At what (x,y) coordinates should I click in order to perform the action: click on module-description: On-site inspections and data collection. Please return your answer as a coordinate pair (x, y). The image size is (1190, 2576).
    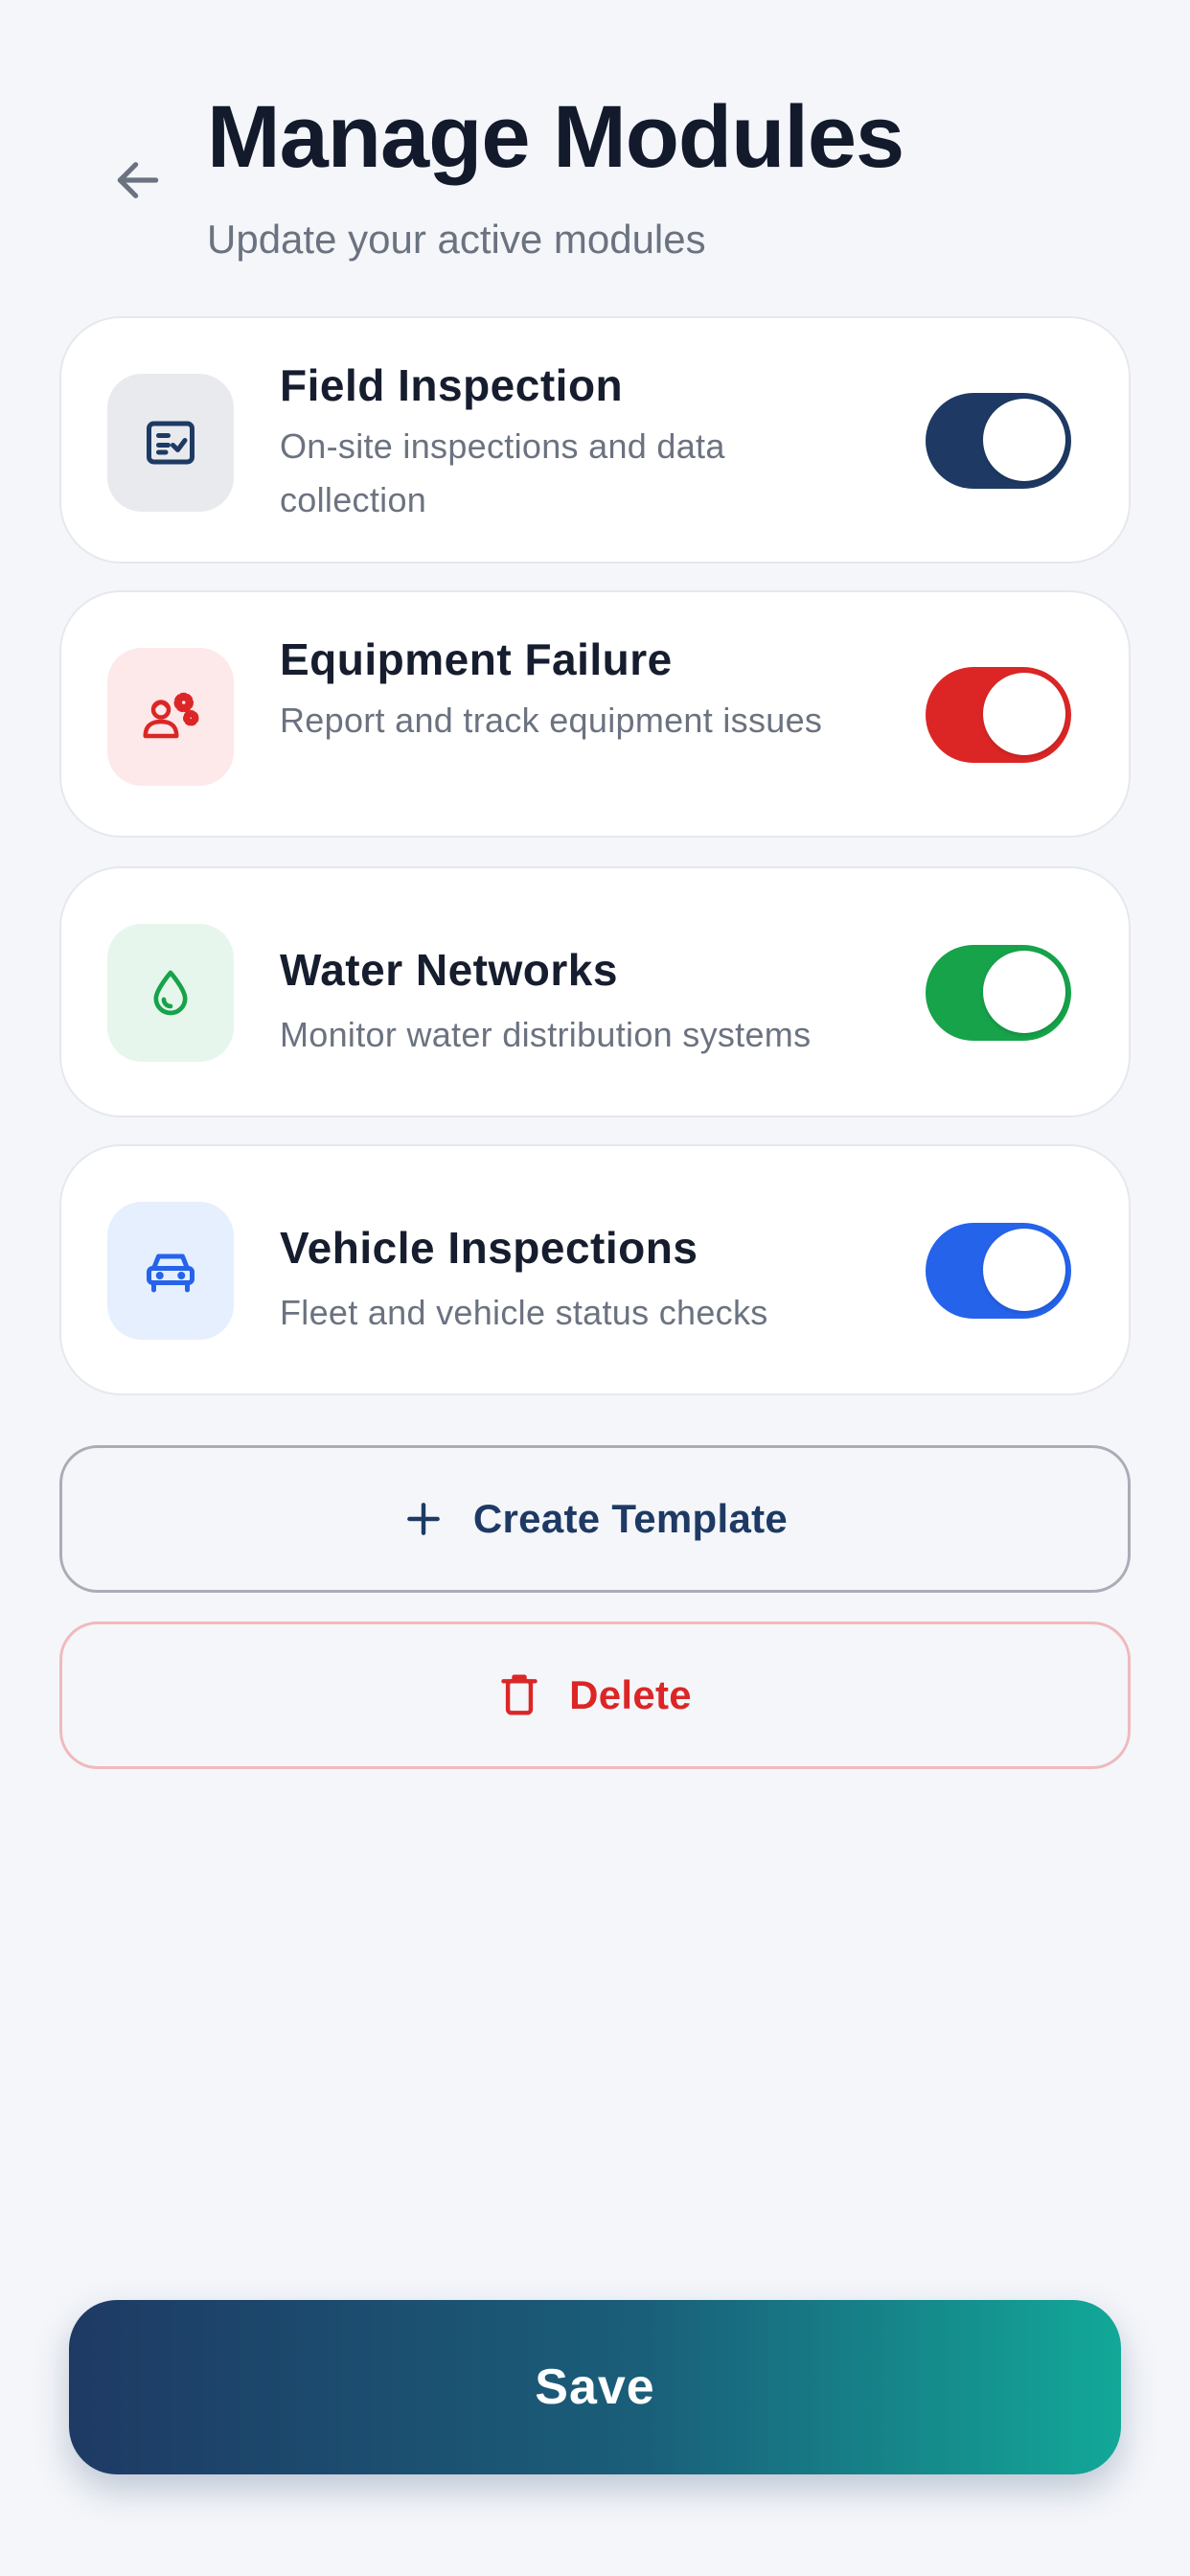
    Looking at the image, I should click on (502, 472).